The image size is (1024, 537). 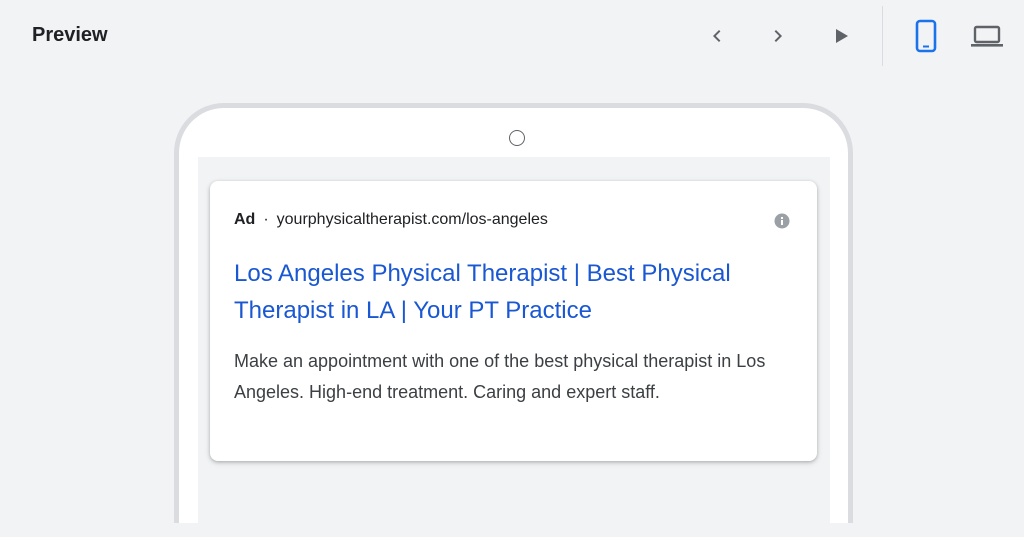 What do you see at coordinates (412, 219) in the screenshot?
I see `ad-display-url: yourphysicaltherapist.com/los-angeles` at bounding box center [412, 219].